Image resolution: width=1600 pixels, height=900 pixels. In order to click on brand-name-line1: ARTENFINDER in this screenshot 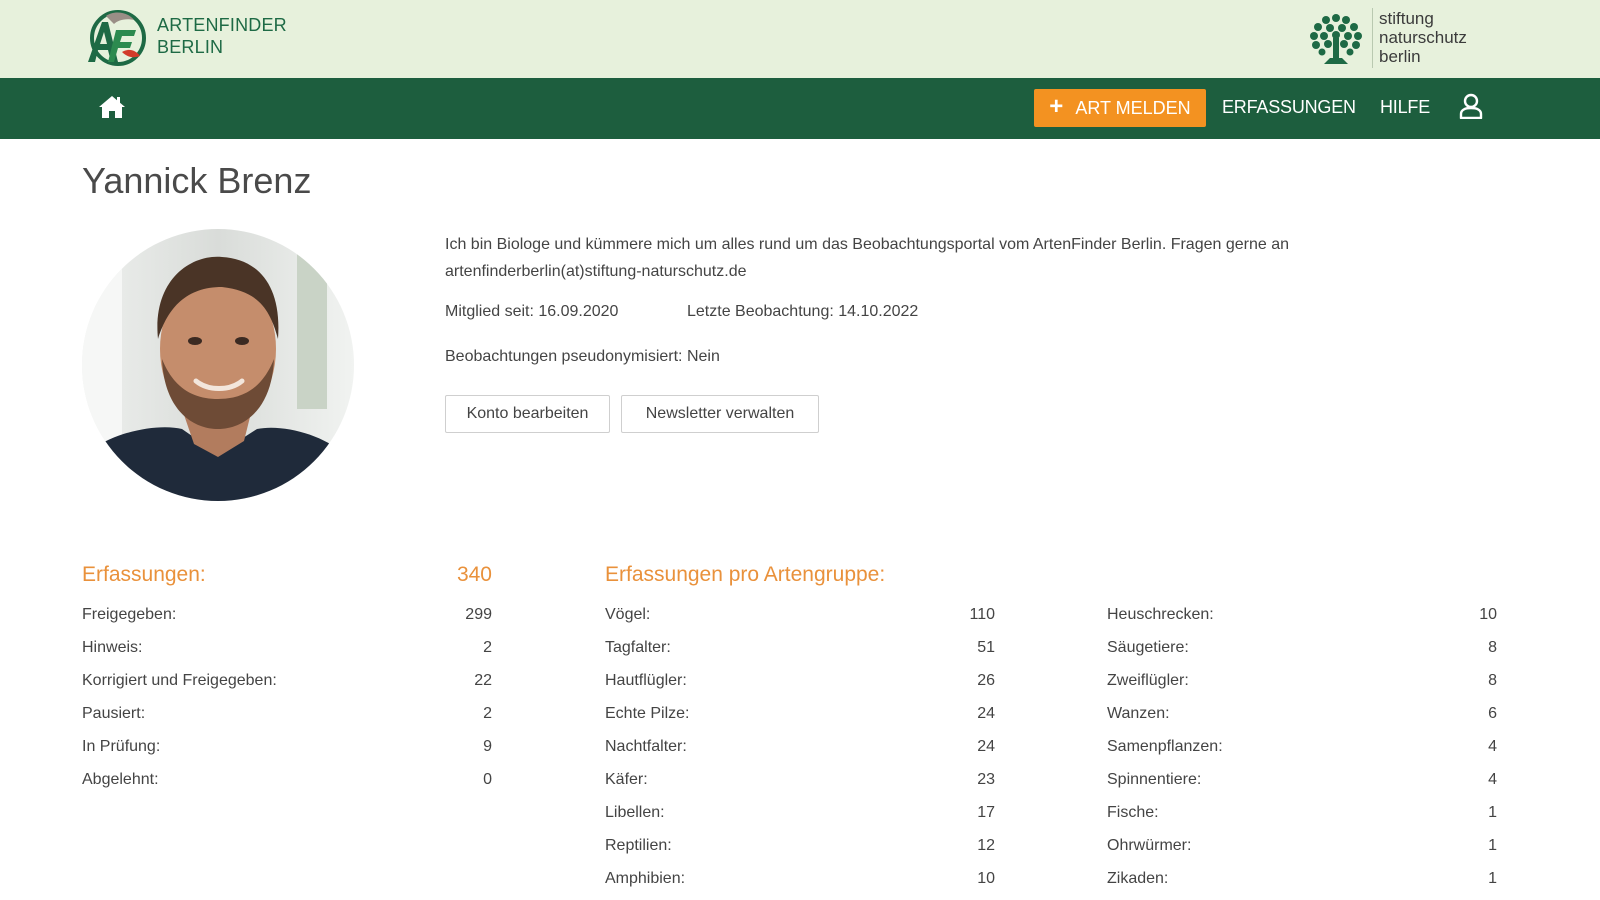, I will do `click(222, 25)`.